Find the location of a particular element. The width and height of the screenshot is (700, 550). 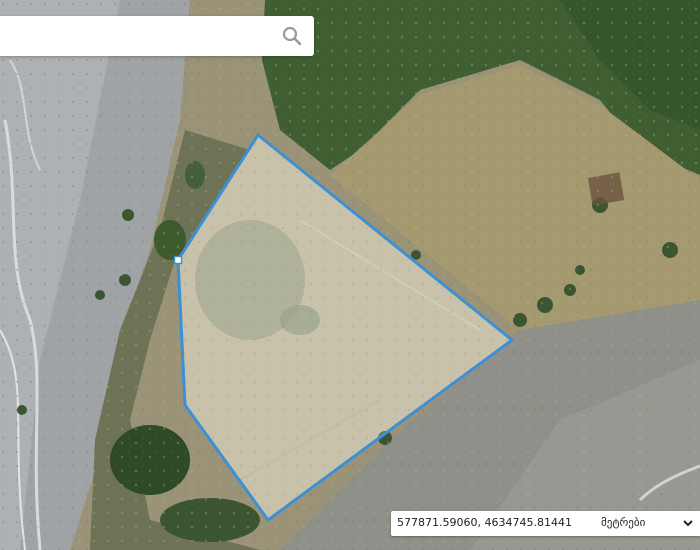

unit-label: მეტრები is located at coordinates (623, 522).